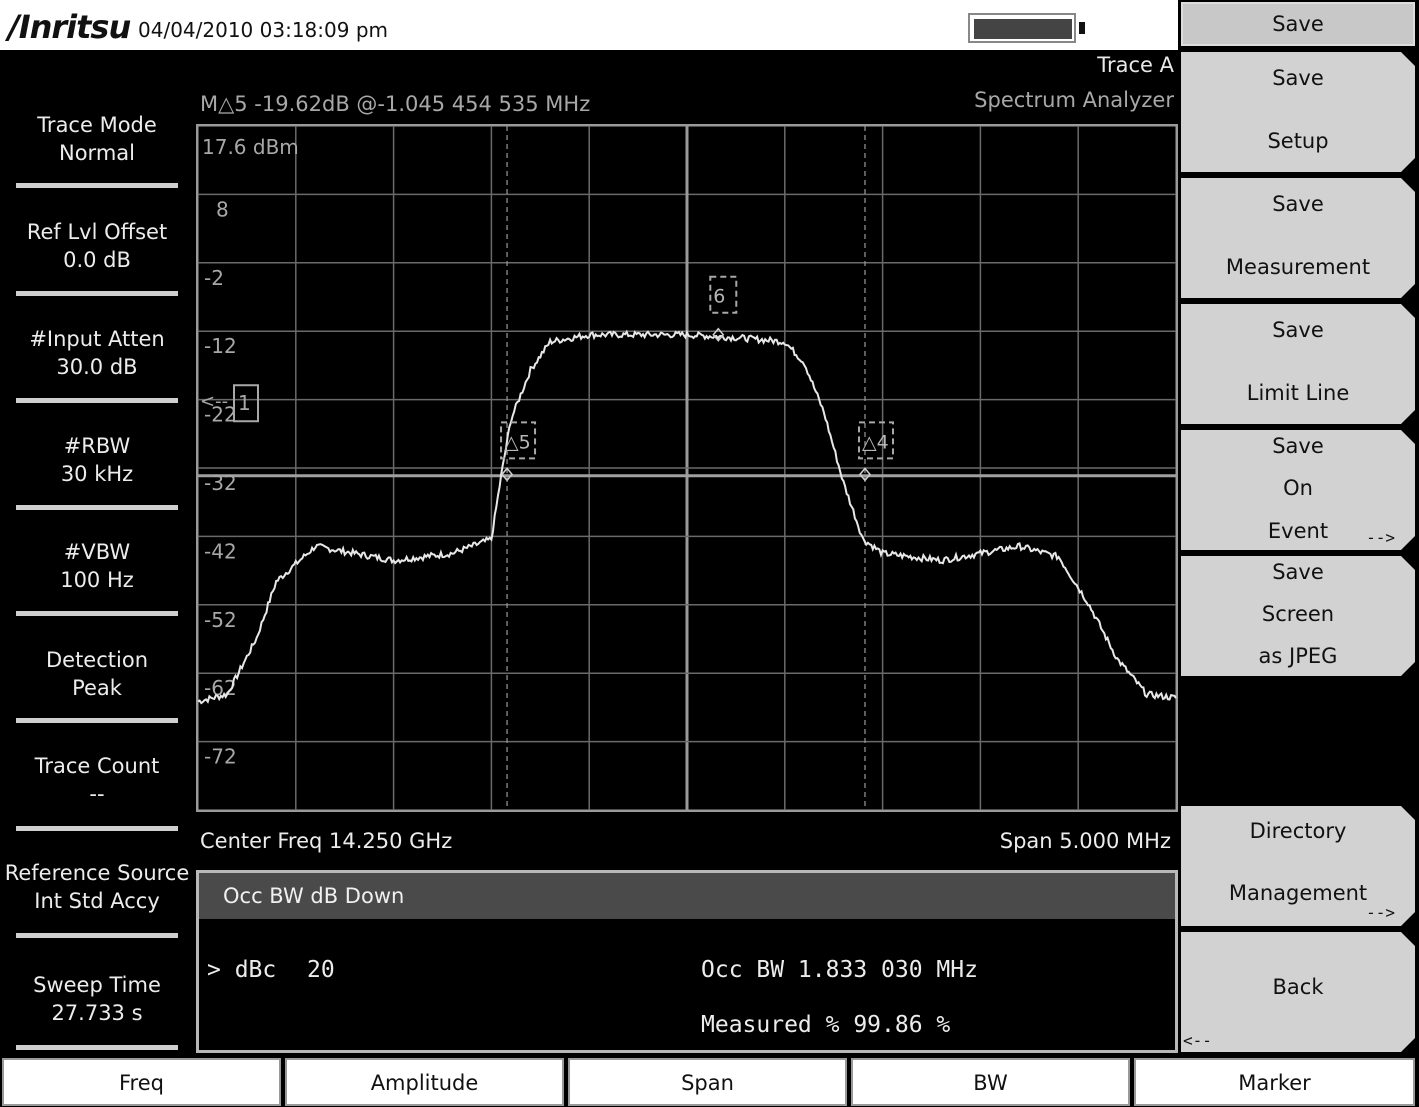 Image resolution: width=1419 pixels, height=1107 pixels. Describe the element at coordinates (1274, 1082) in the screenshot. I see `tab-marker: Marker` at that location.